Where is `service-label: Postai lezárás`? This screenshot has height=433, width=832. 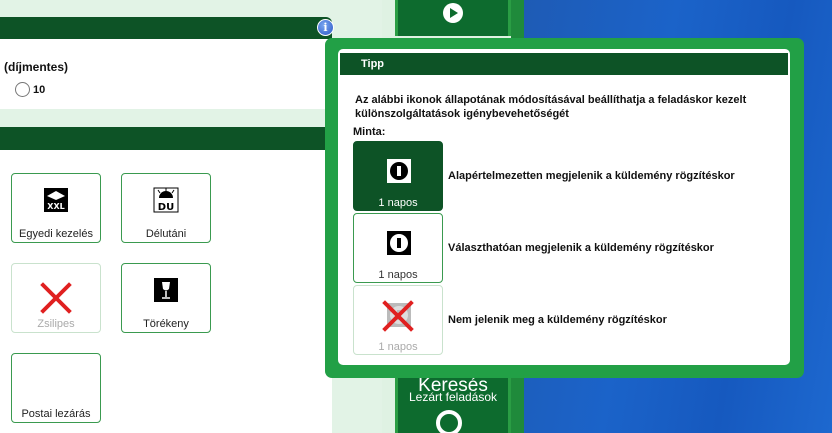
service-label: Postai lezárás is located at coordinates (56, 414).